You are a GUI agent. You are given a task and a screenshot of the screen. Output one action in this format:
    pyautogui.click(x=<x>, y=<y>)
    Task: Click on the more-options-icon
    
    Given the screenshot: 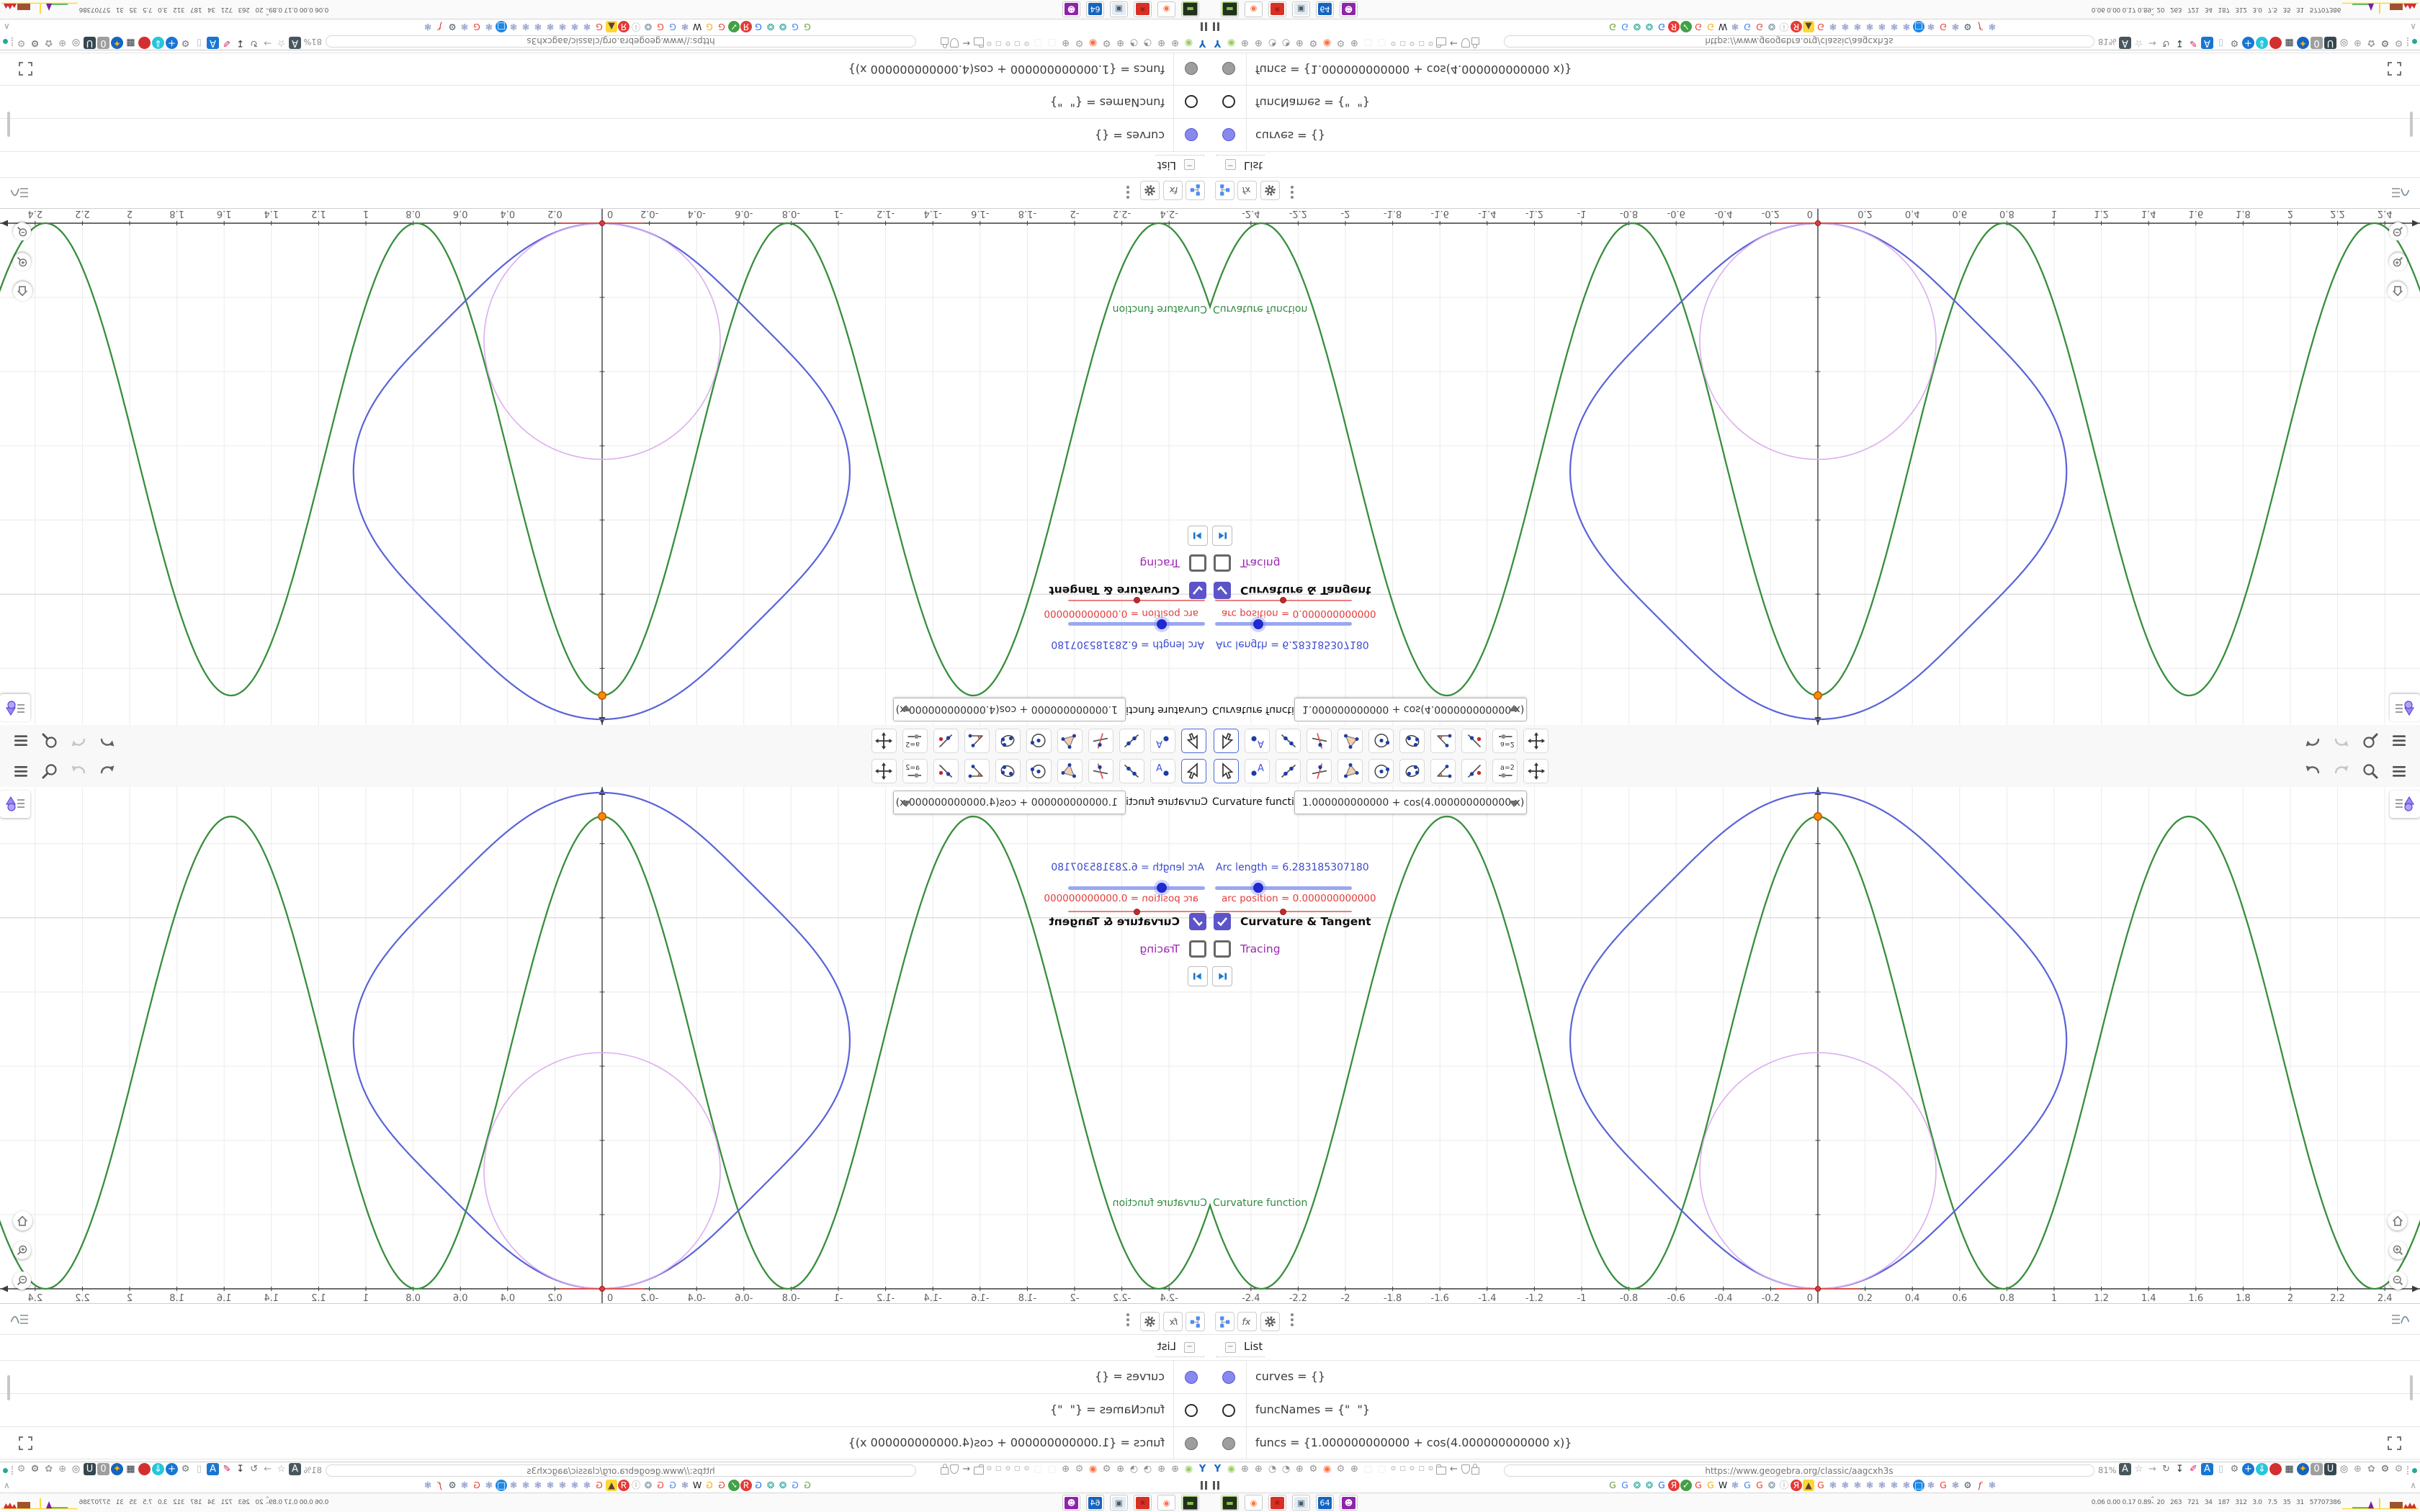 What is the action you would take?
    pyautogui.click(x=1127, y=1319)
    